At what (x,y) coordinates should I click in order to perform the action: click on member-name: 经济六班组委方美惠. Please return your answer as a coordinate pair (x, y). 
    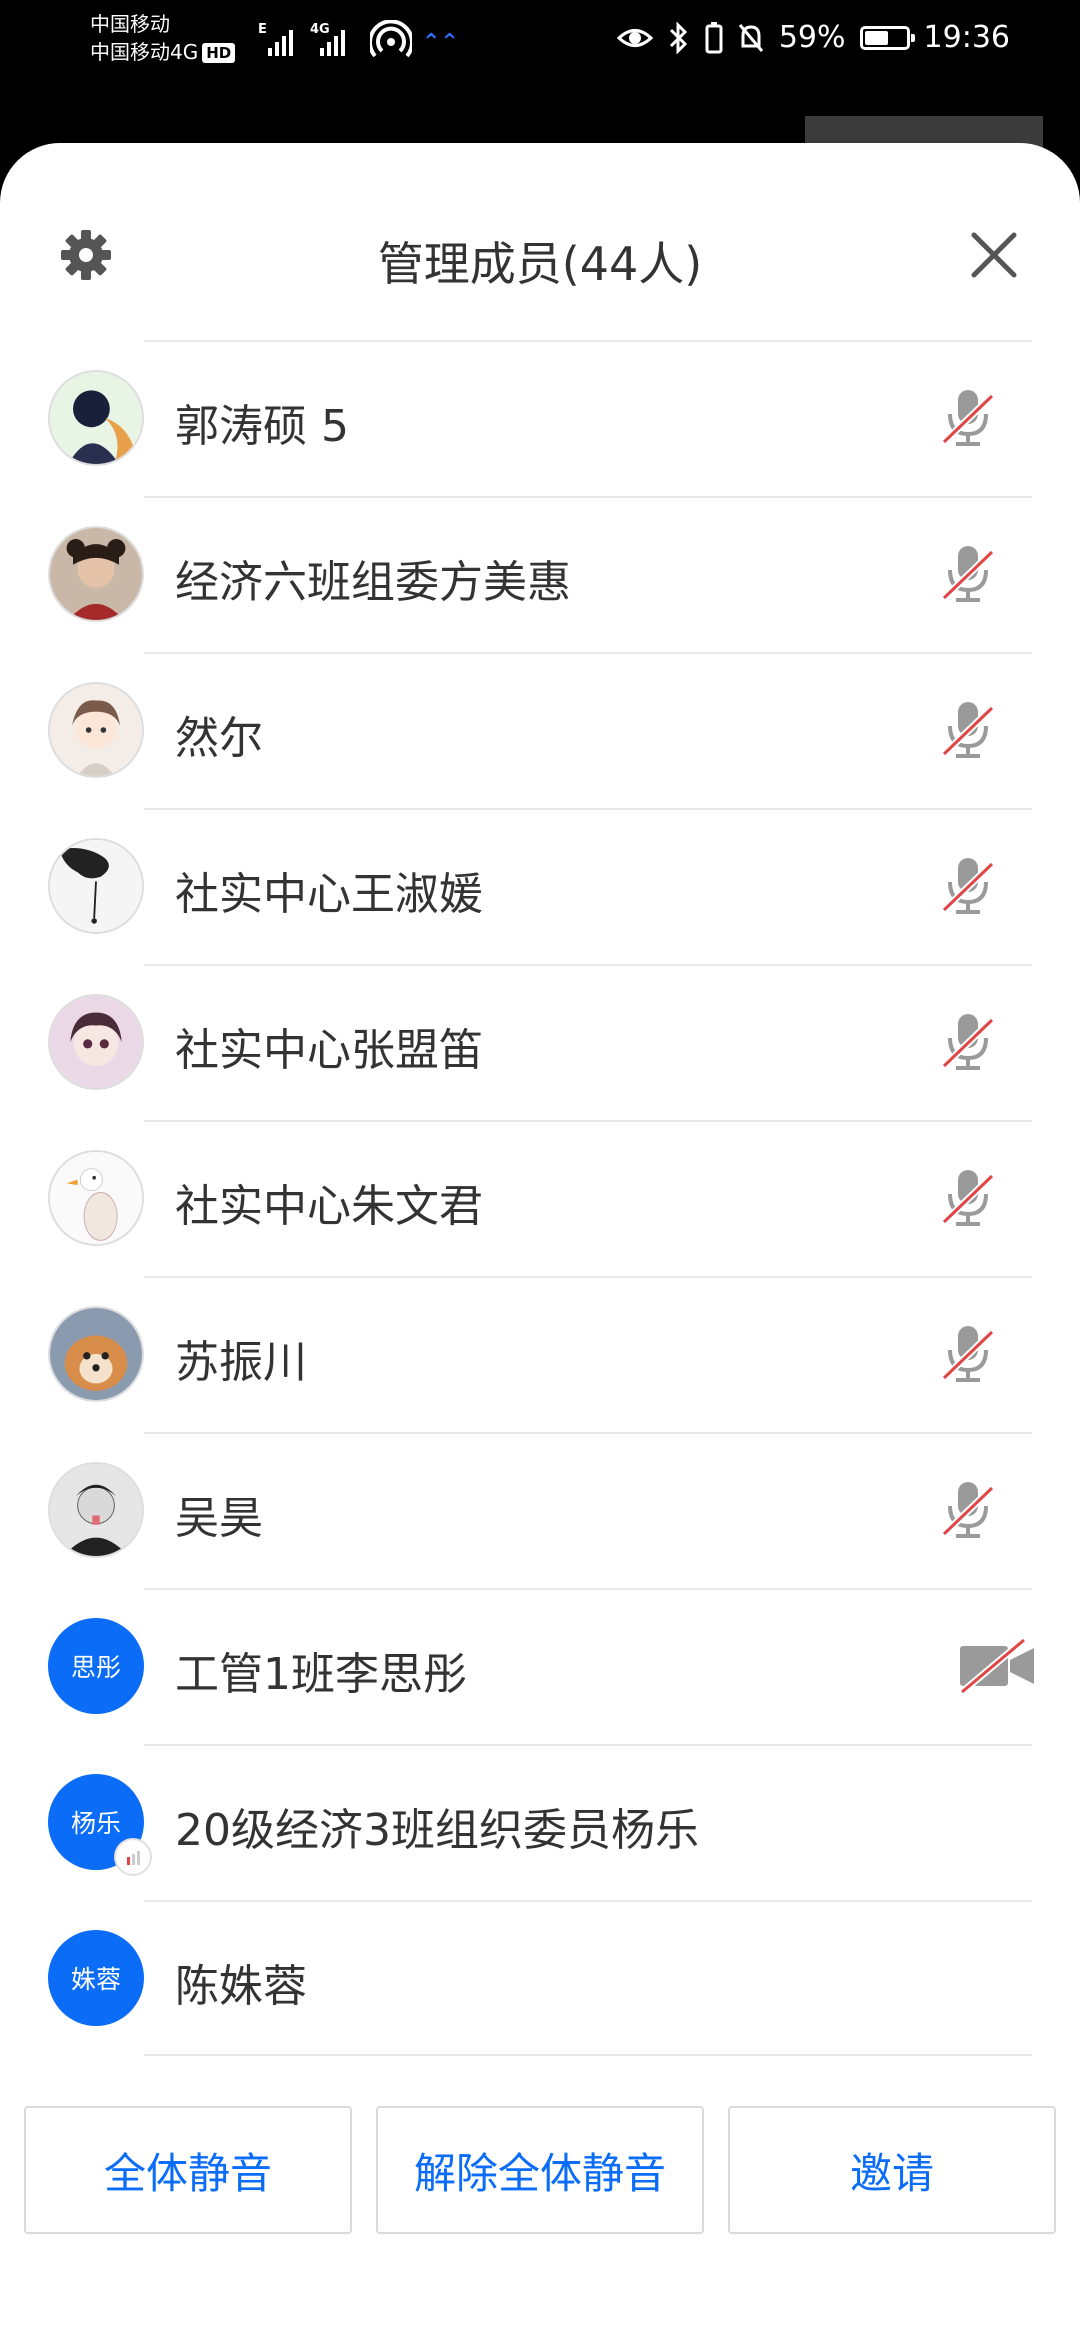
    Looking at the image, I should click on (373, 582).